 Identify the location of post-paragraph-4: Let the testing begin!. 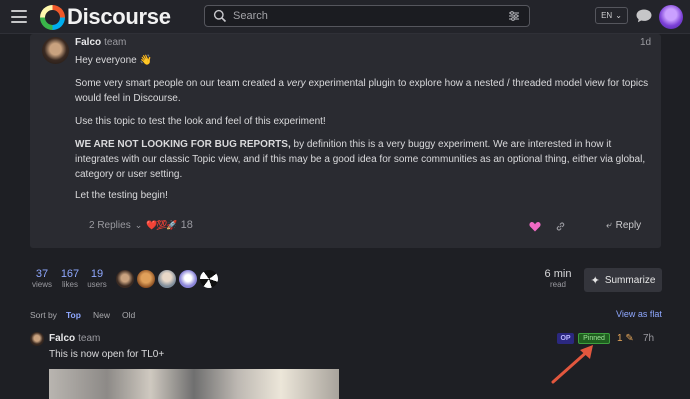
(121, 195).